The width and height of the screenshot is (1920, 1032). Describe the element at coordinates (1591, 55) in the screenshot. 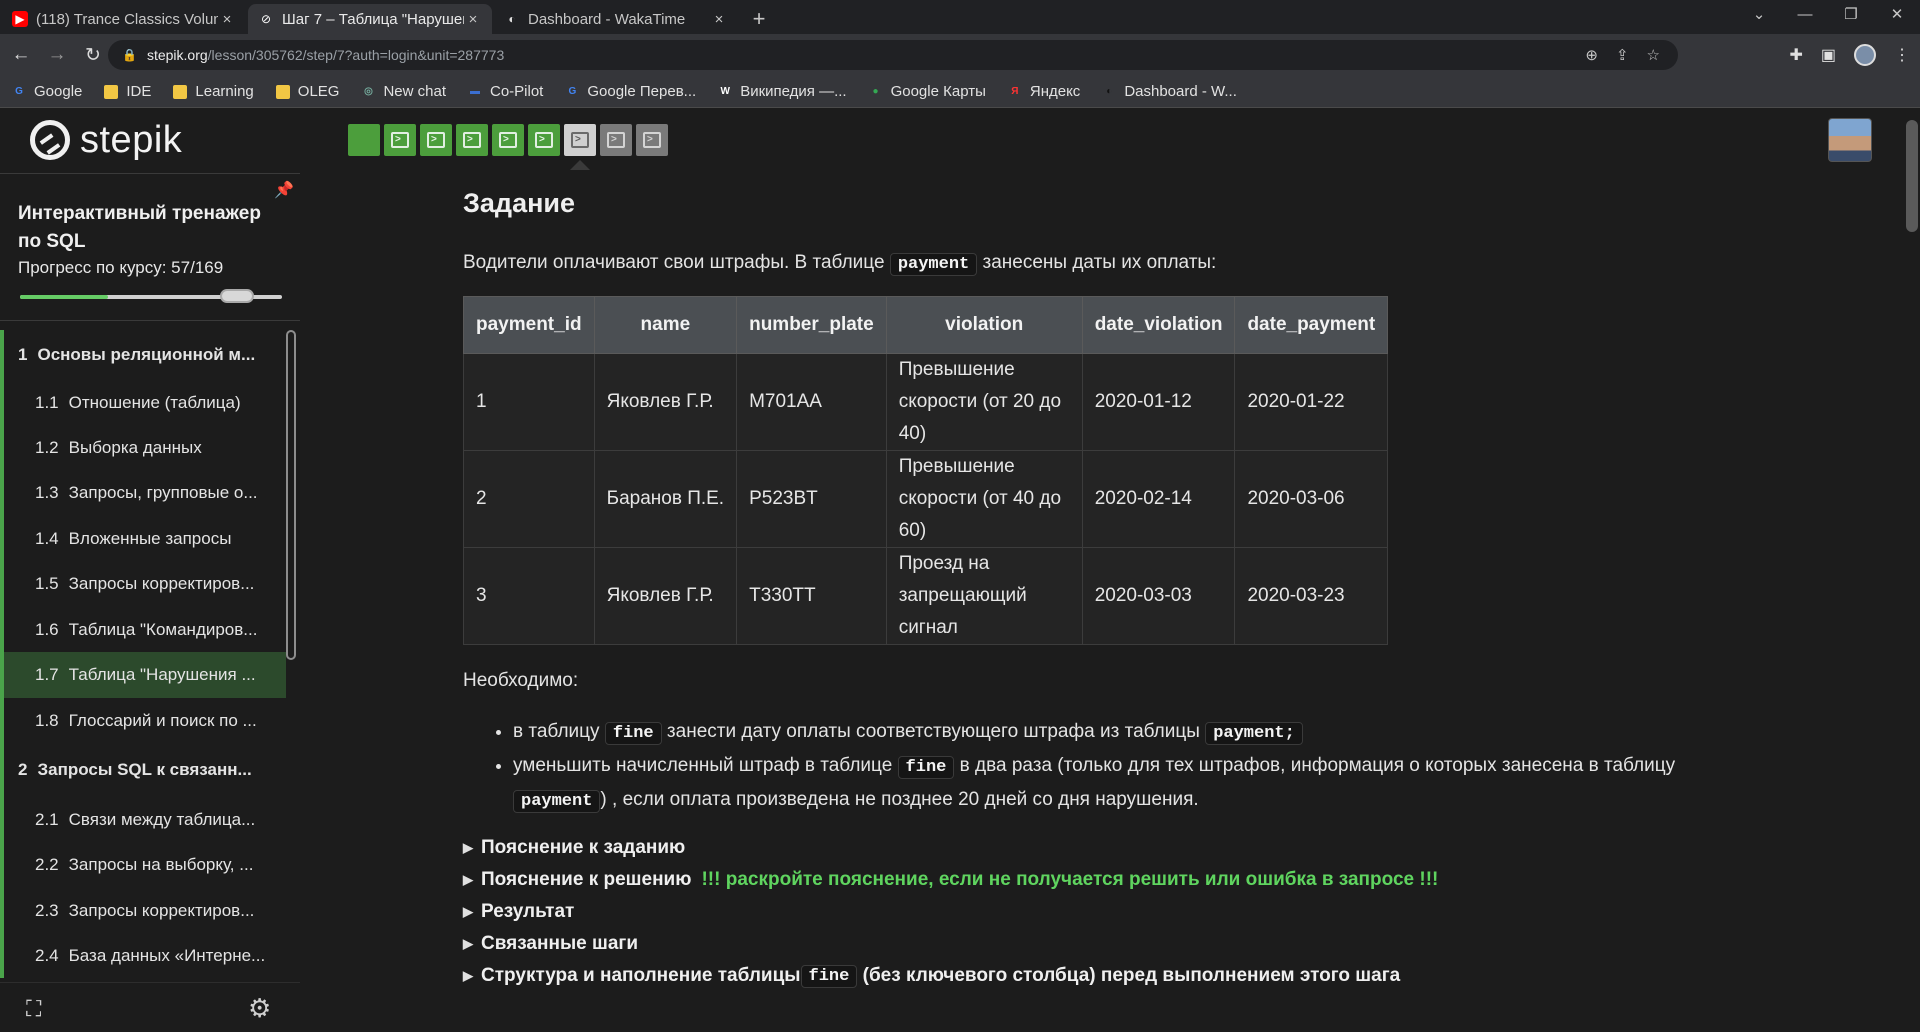

I see `zoom-icon: ⊕` at that location.